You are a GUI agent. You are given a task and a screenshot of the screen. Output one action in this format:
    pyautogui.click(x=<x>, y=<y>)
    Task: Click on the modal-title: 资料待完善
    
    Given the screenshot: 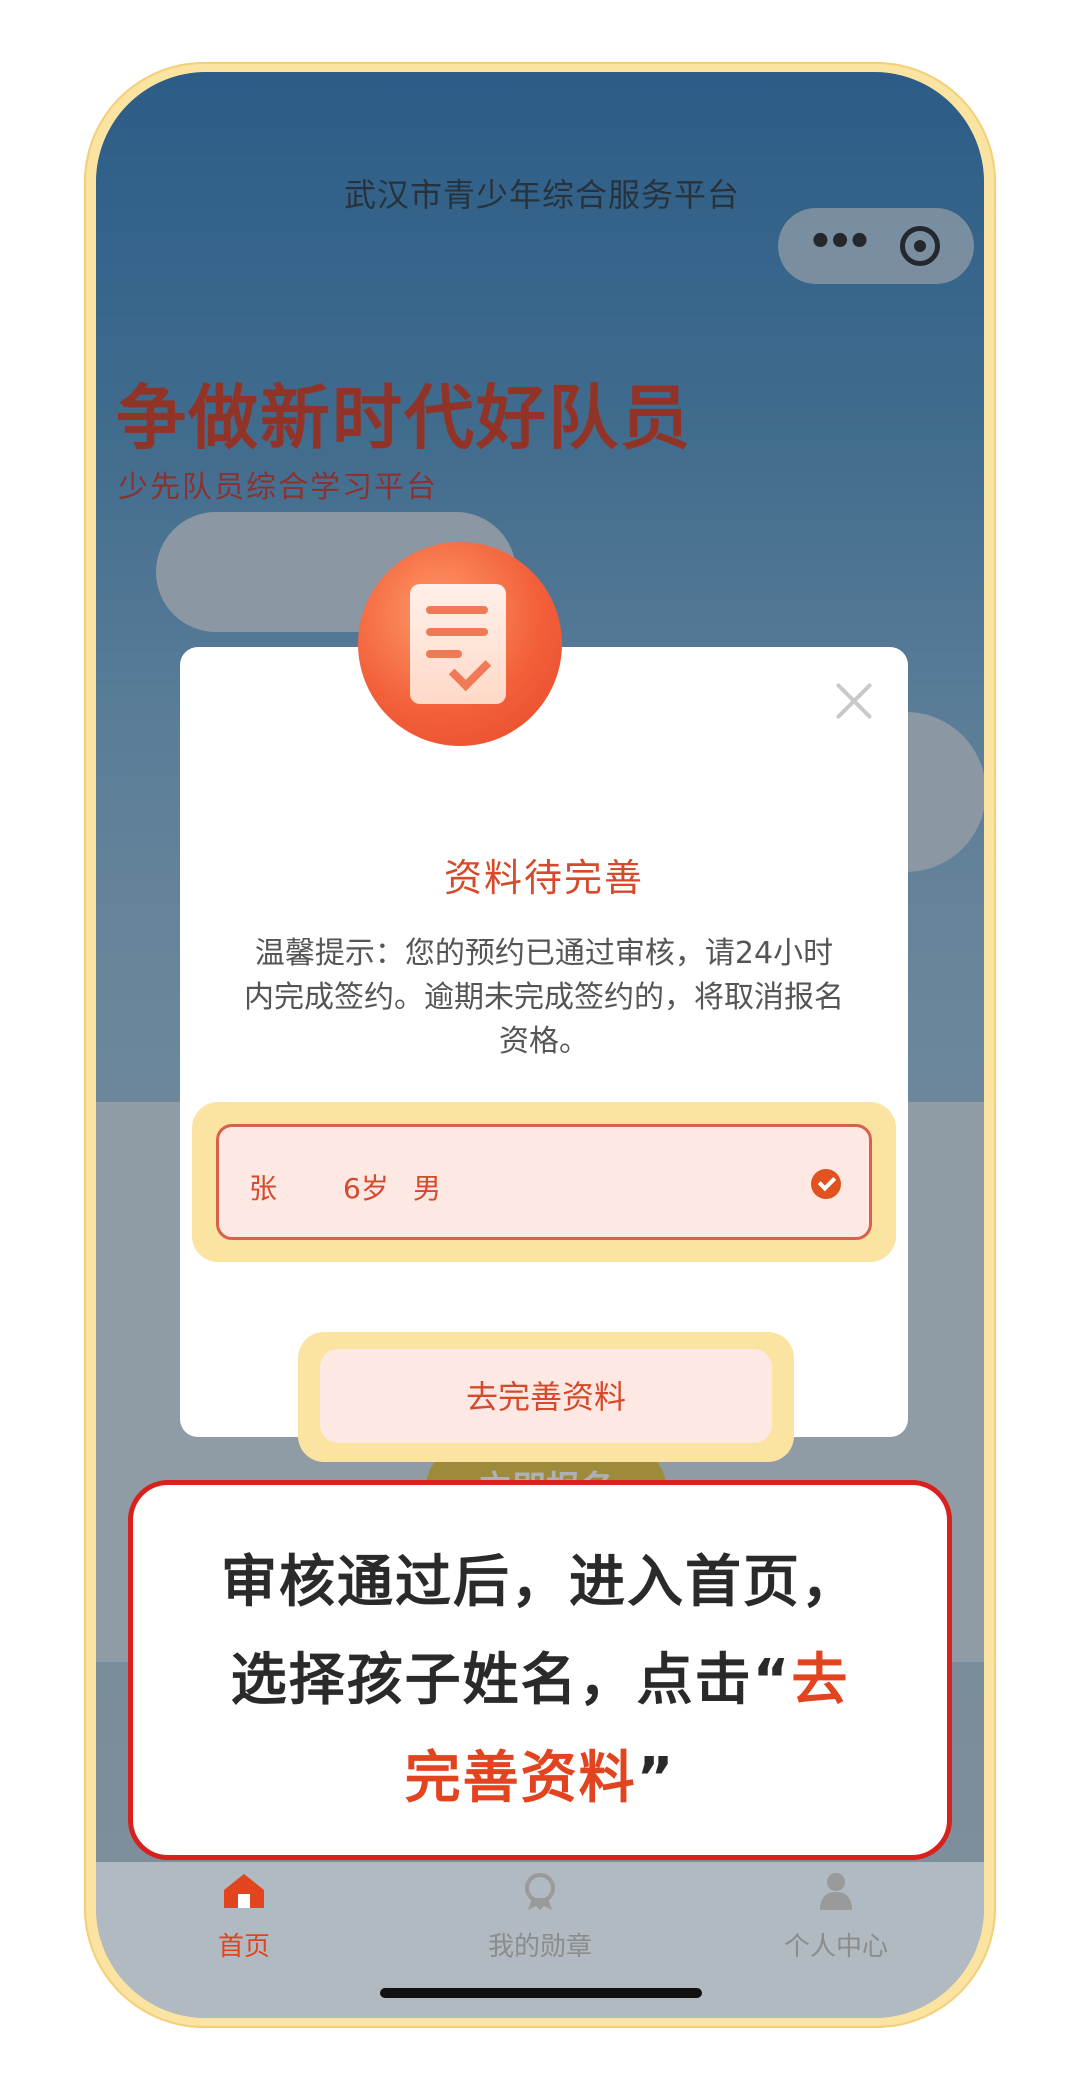 What is the action you would take?
    pyautogui.click(x=543, y=878)
    